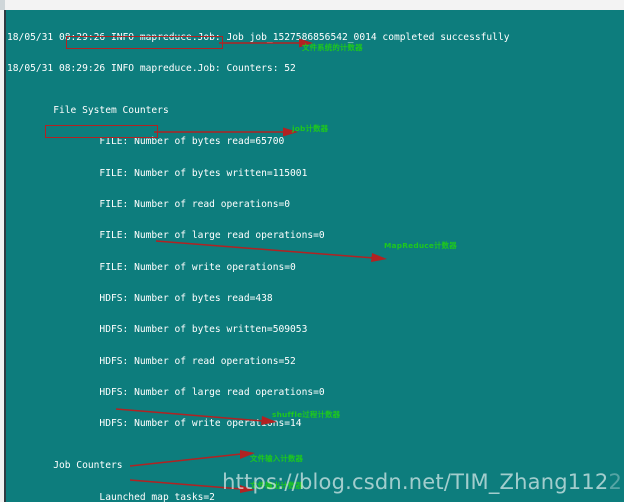  I want to click on annotation-label-map-reduce: MapReduce计数器, so click(420, 245).